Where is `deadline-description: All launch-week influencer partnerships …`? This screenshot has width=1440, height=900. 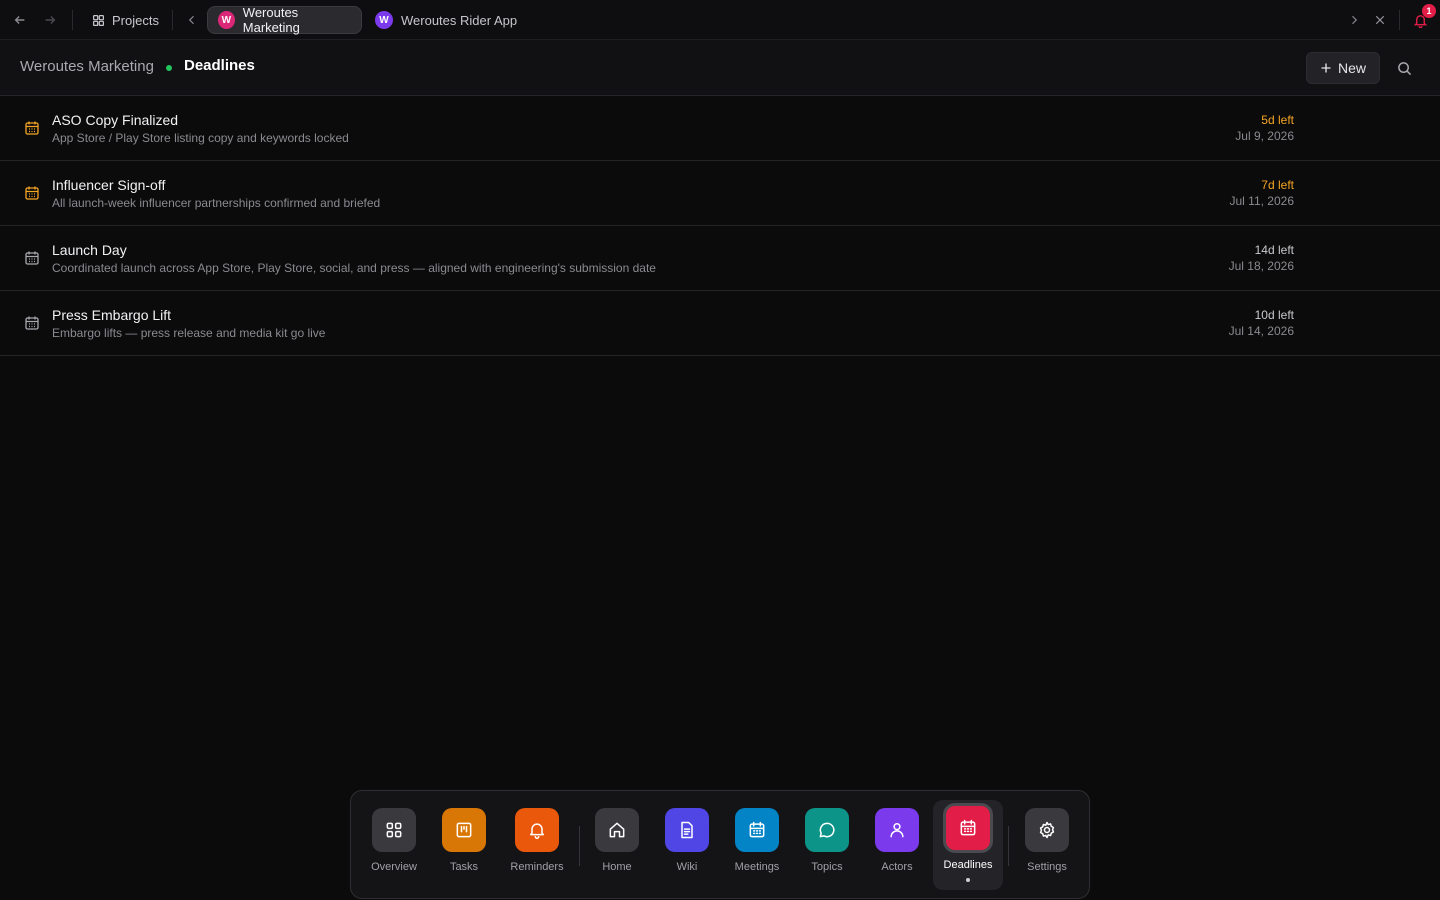
deadline-description: All launch-week influencer partnerships … is located at coordinates (216, 203).